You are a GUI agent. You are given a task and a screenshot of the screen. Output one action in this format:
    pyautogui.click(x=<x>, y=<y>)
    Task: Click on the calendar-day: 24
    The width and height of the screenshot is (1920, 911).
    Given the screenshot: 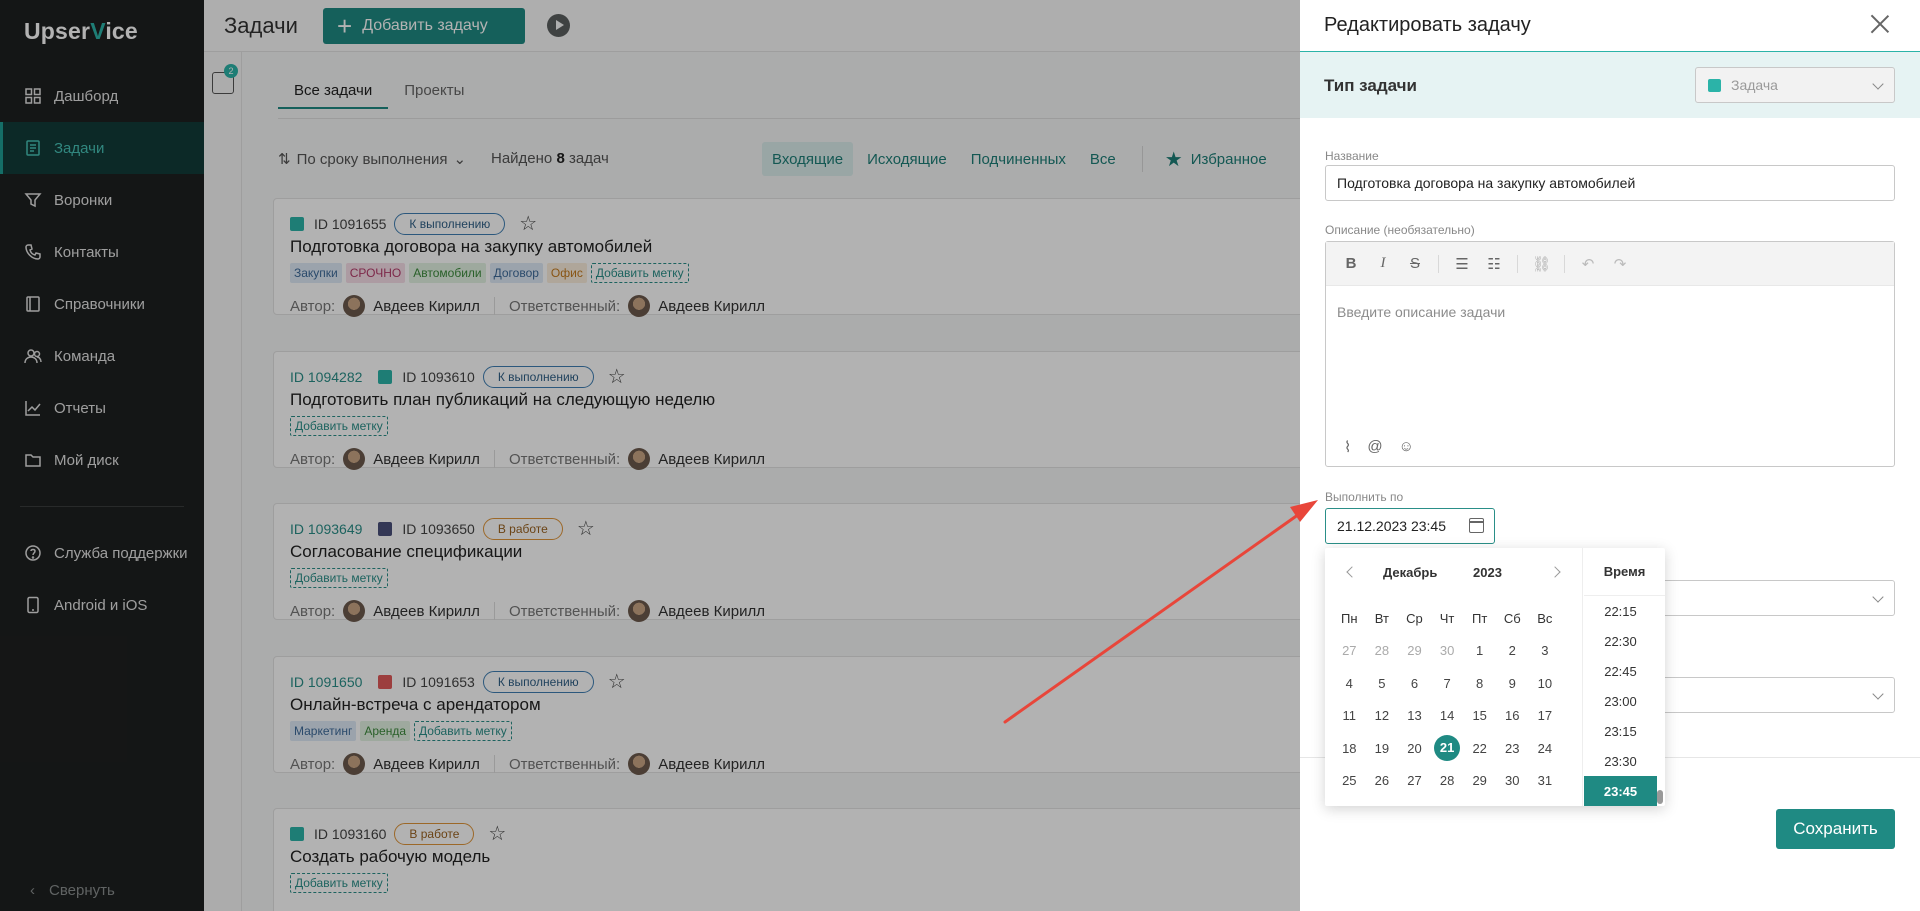 What is the action you would take?
    pyautogui.click(x=1545, y=748)
    